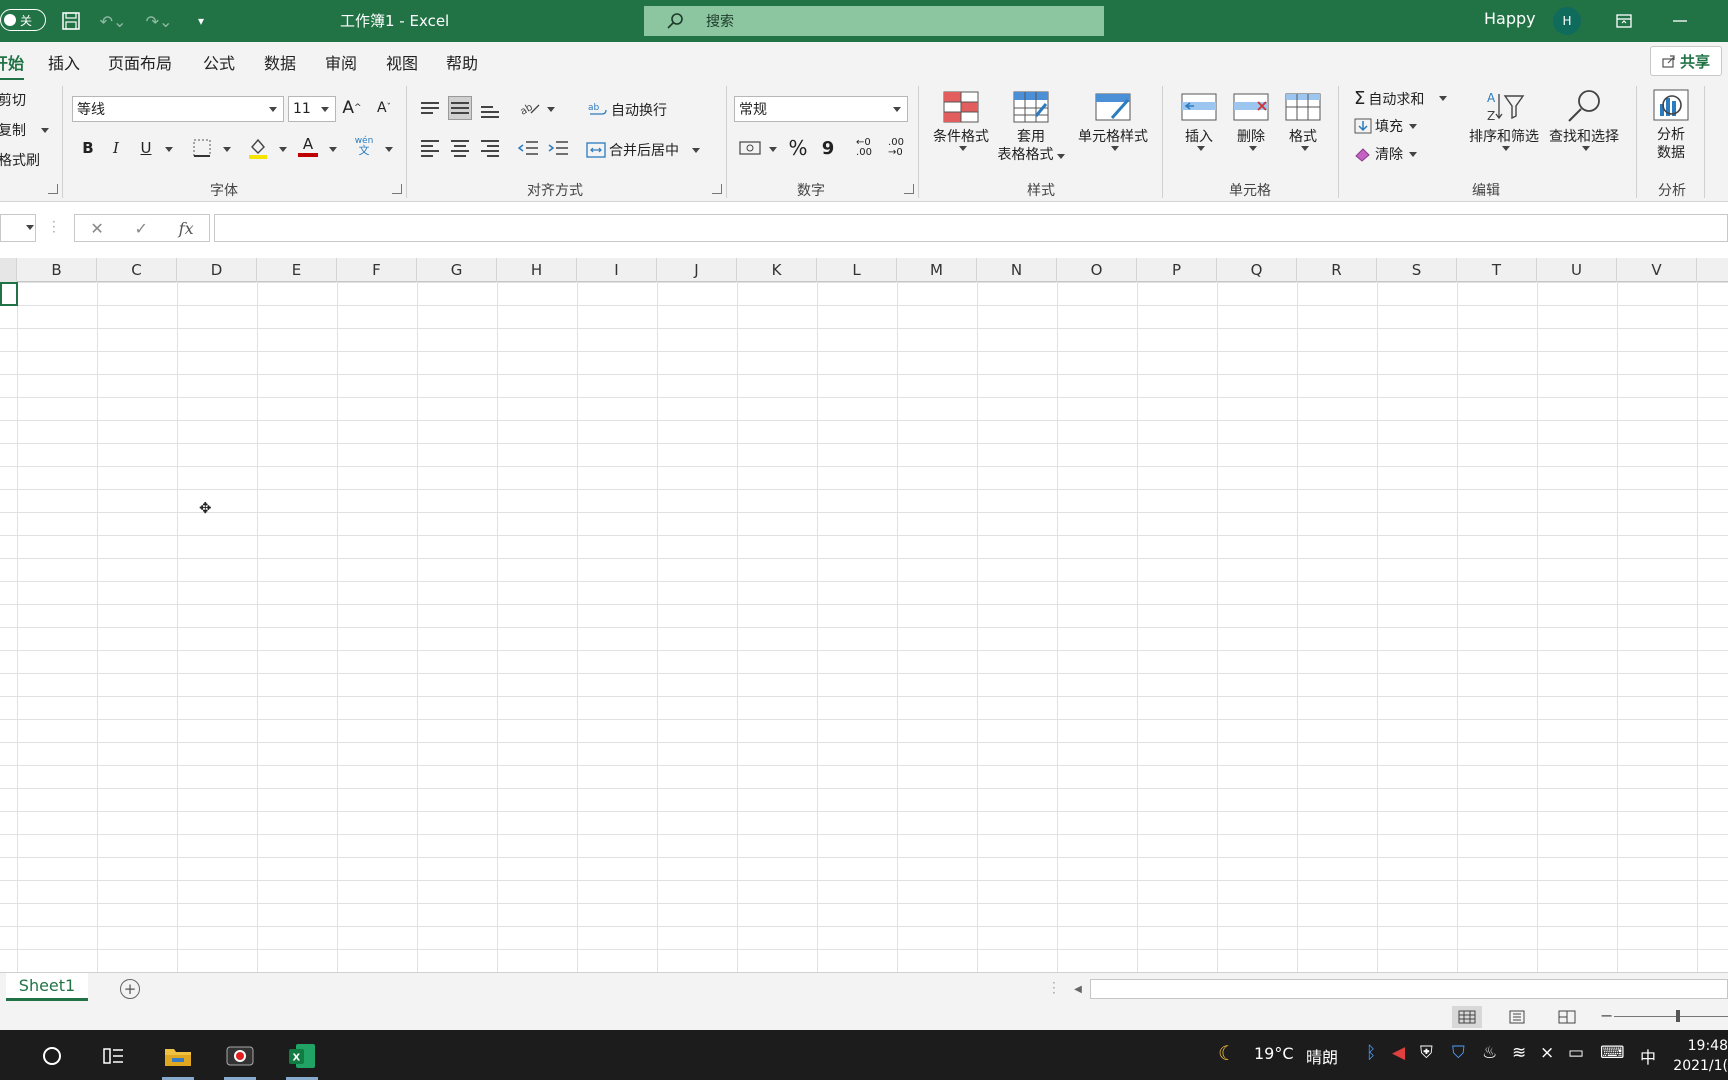  I want to click on column-header-p: P, so click(1177, 270).